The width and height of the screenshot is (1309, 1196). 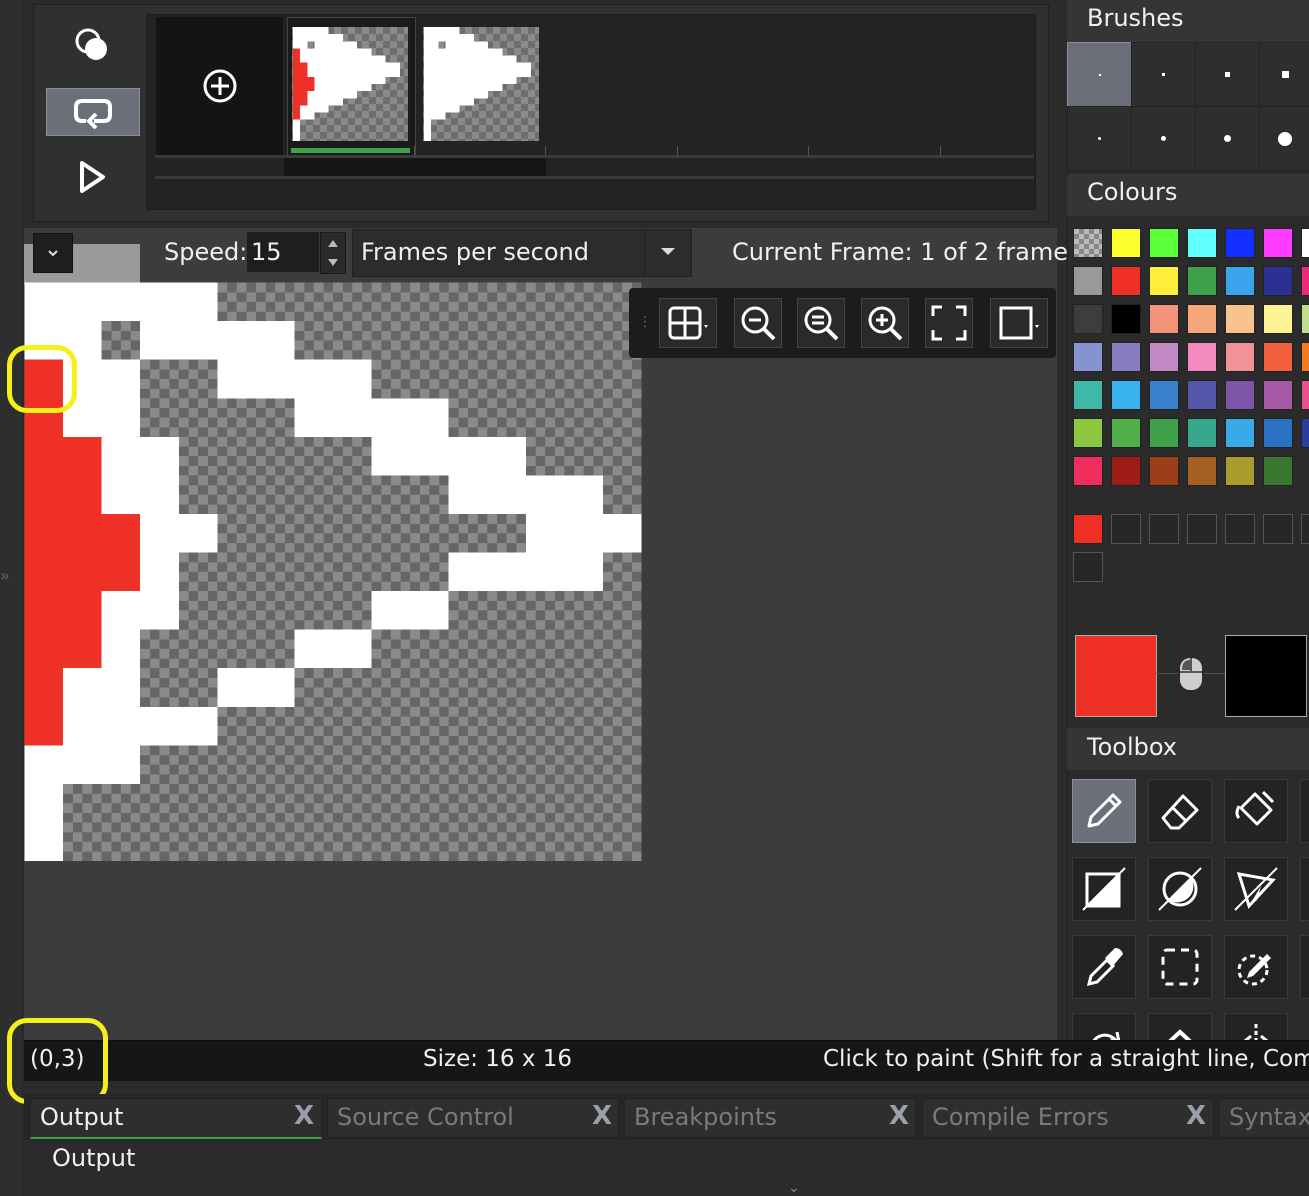 What do you see at coordinates (1104, 1026) in the screenshot?
I see `rotate-tool` at bounding box center [1104, 1026].